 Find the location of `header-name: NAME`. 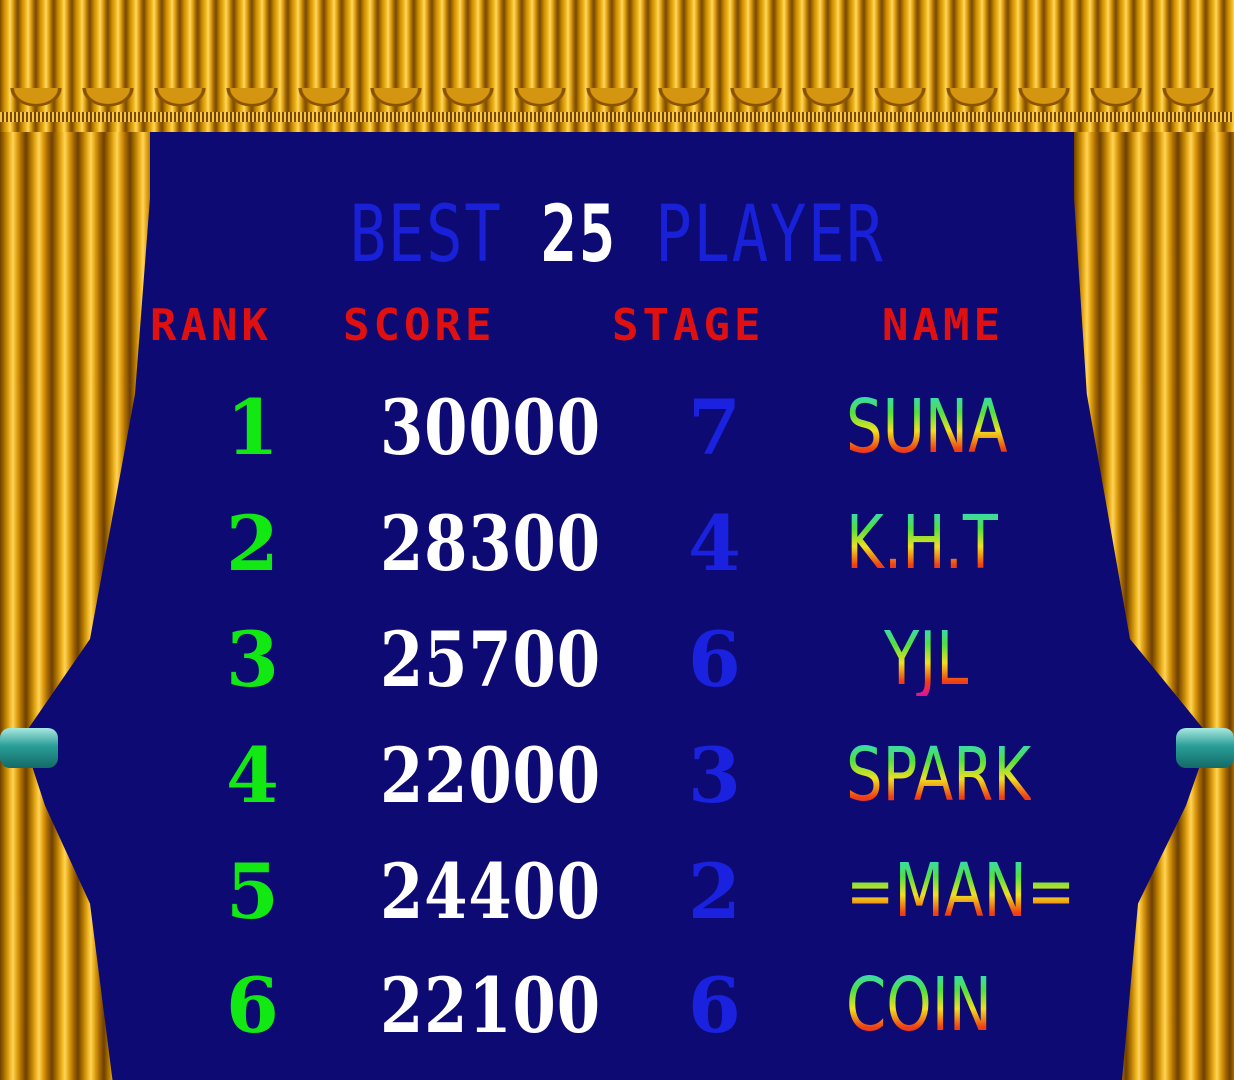

header-name: NAME is located at coordinates (943, 325).